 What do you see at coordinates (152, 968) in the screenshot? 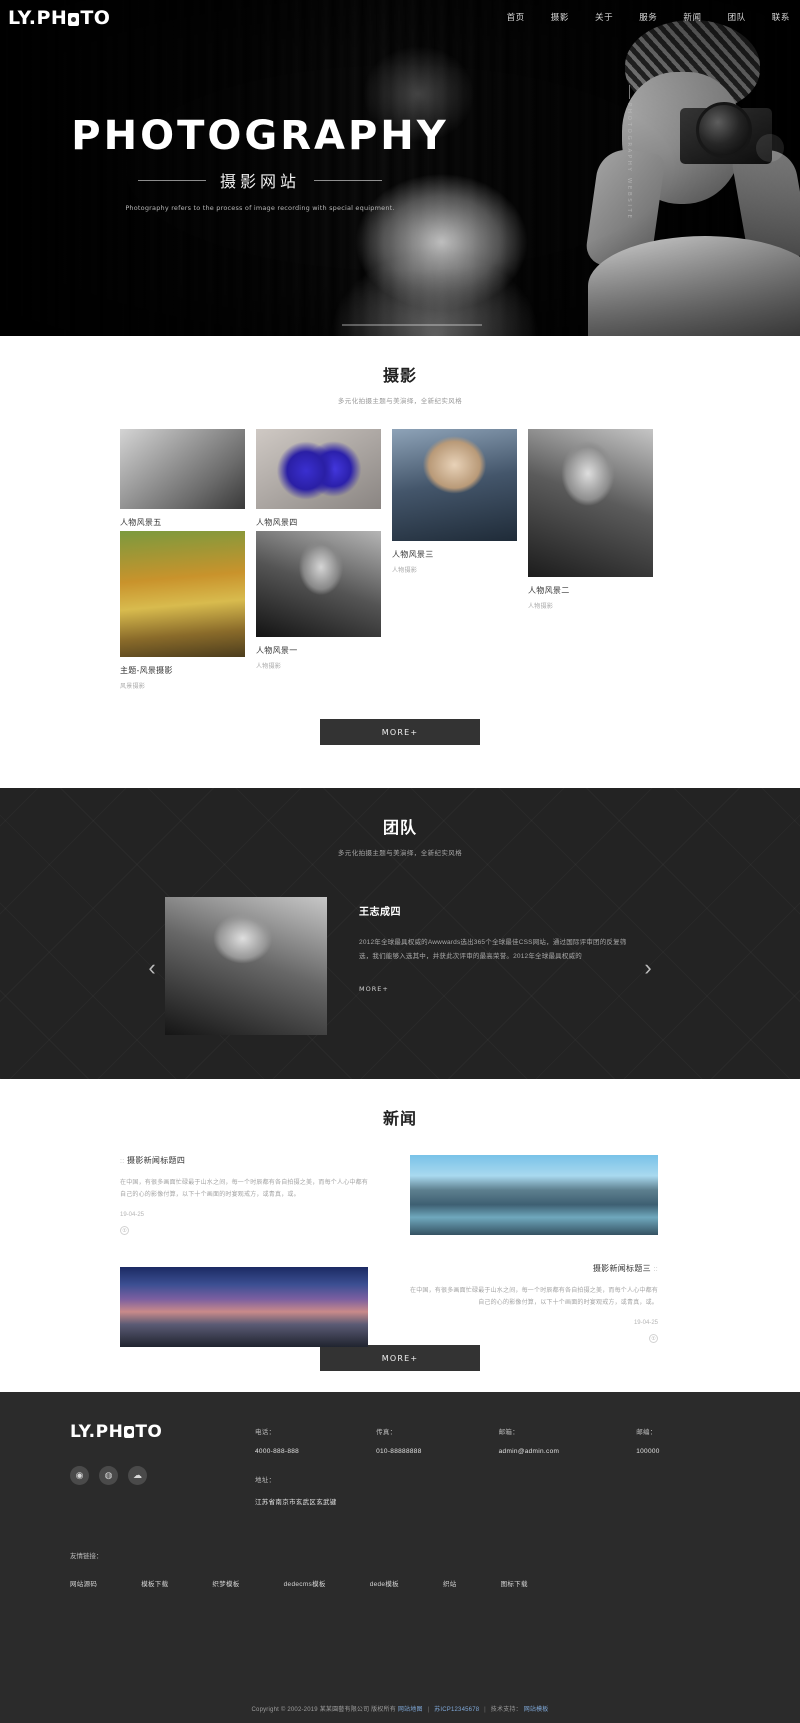
I see `chevron-left-icon: ‹` at bounding box center [152, 968].